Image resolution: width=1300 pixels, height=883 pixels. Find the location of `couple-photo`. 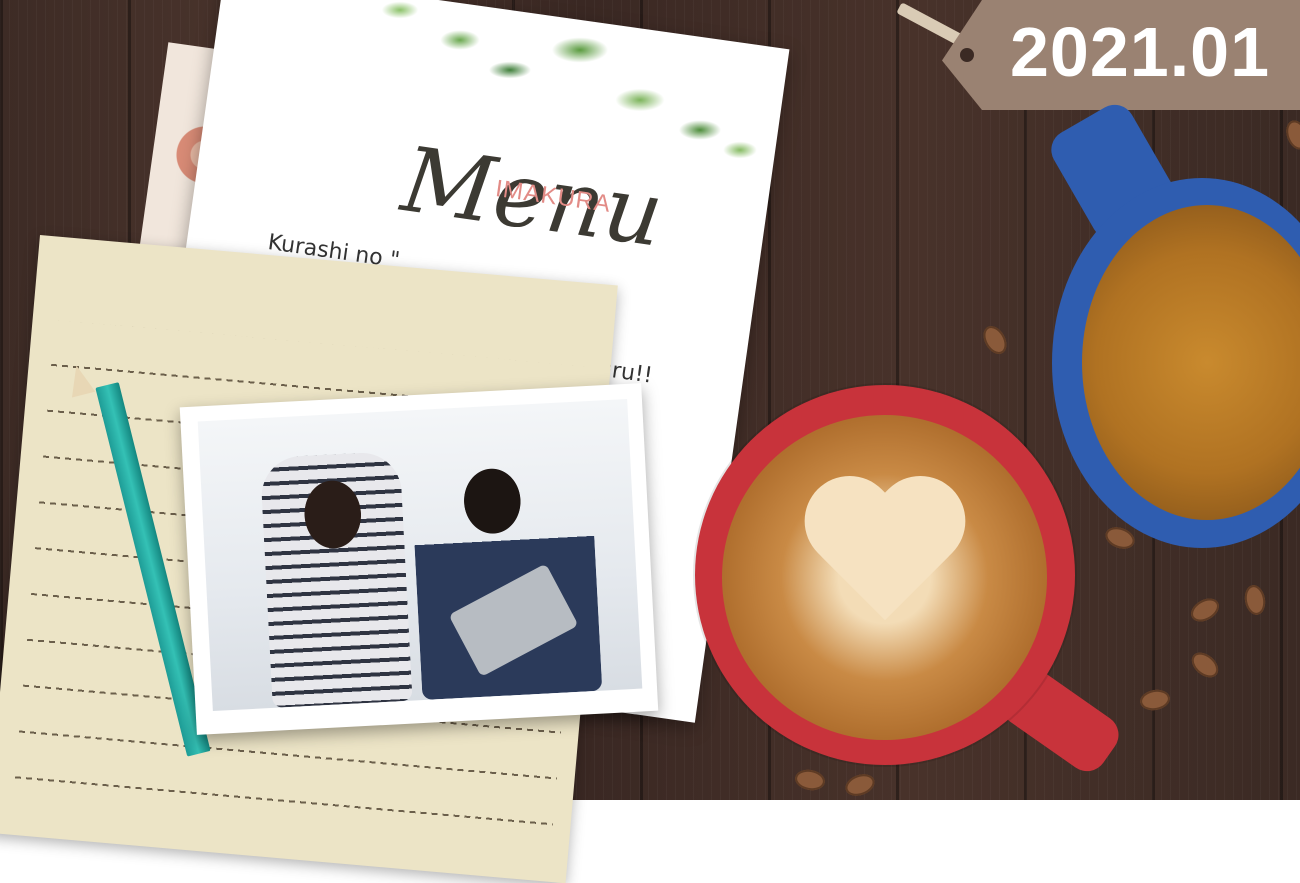

couple-photo is located at coordinates (420, 555).